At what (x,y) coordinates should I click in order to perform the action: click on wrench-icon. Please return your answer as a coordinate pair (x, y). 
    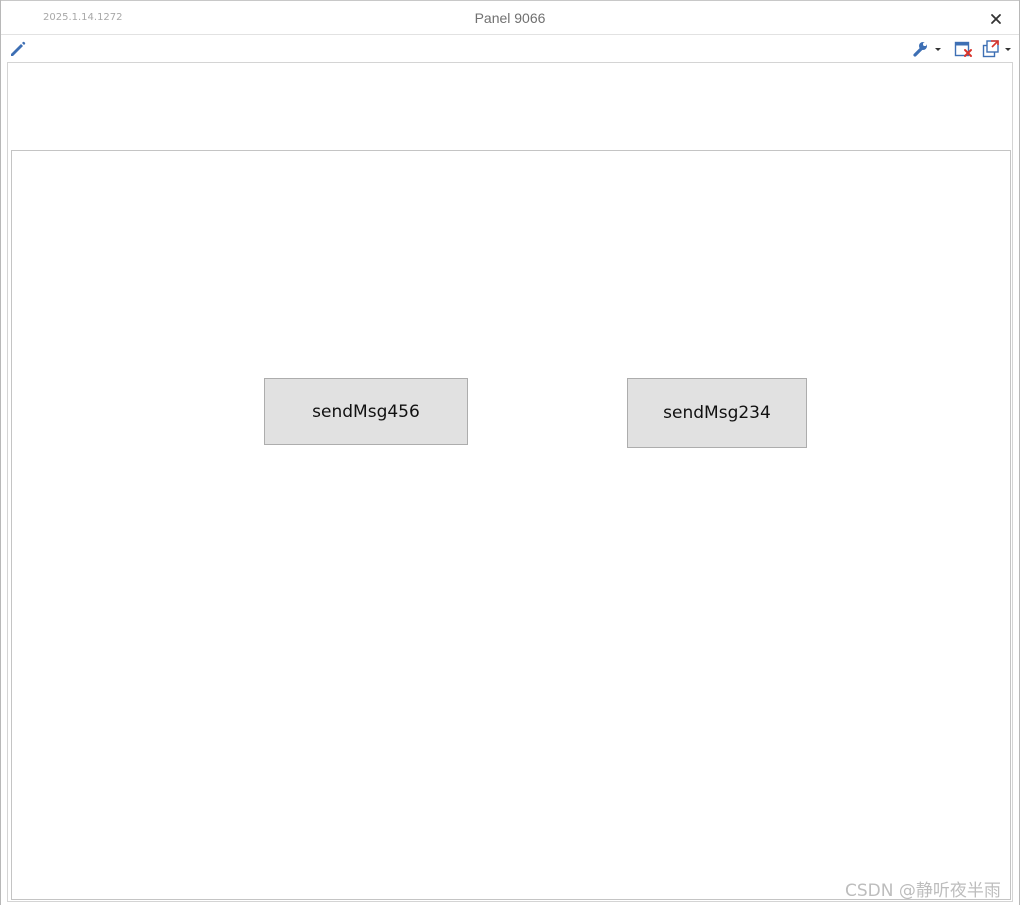
    Looking at the image, I should click on (920, 49).